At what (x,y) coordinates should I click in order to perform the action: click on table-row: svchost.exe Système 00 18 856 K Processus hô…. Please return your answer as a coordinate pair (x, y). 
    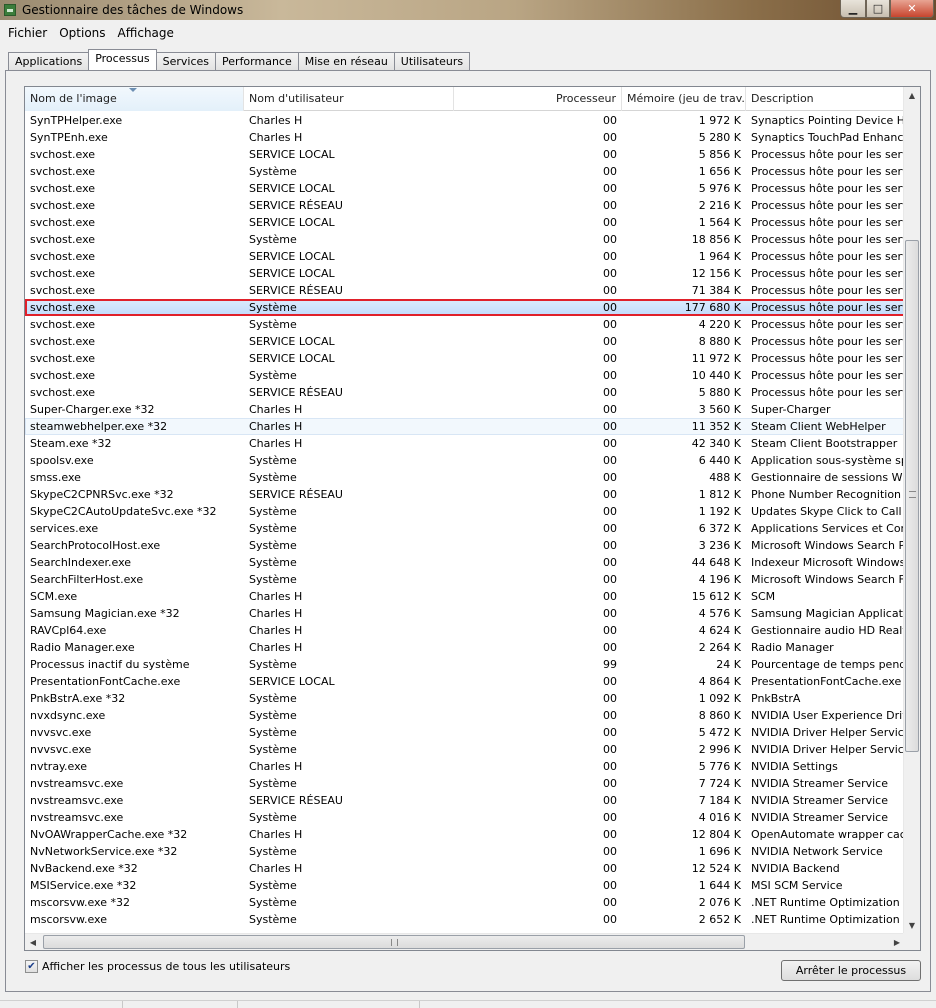
    Looking at the image, I should click on (465, 239).